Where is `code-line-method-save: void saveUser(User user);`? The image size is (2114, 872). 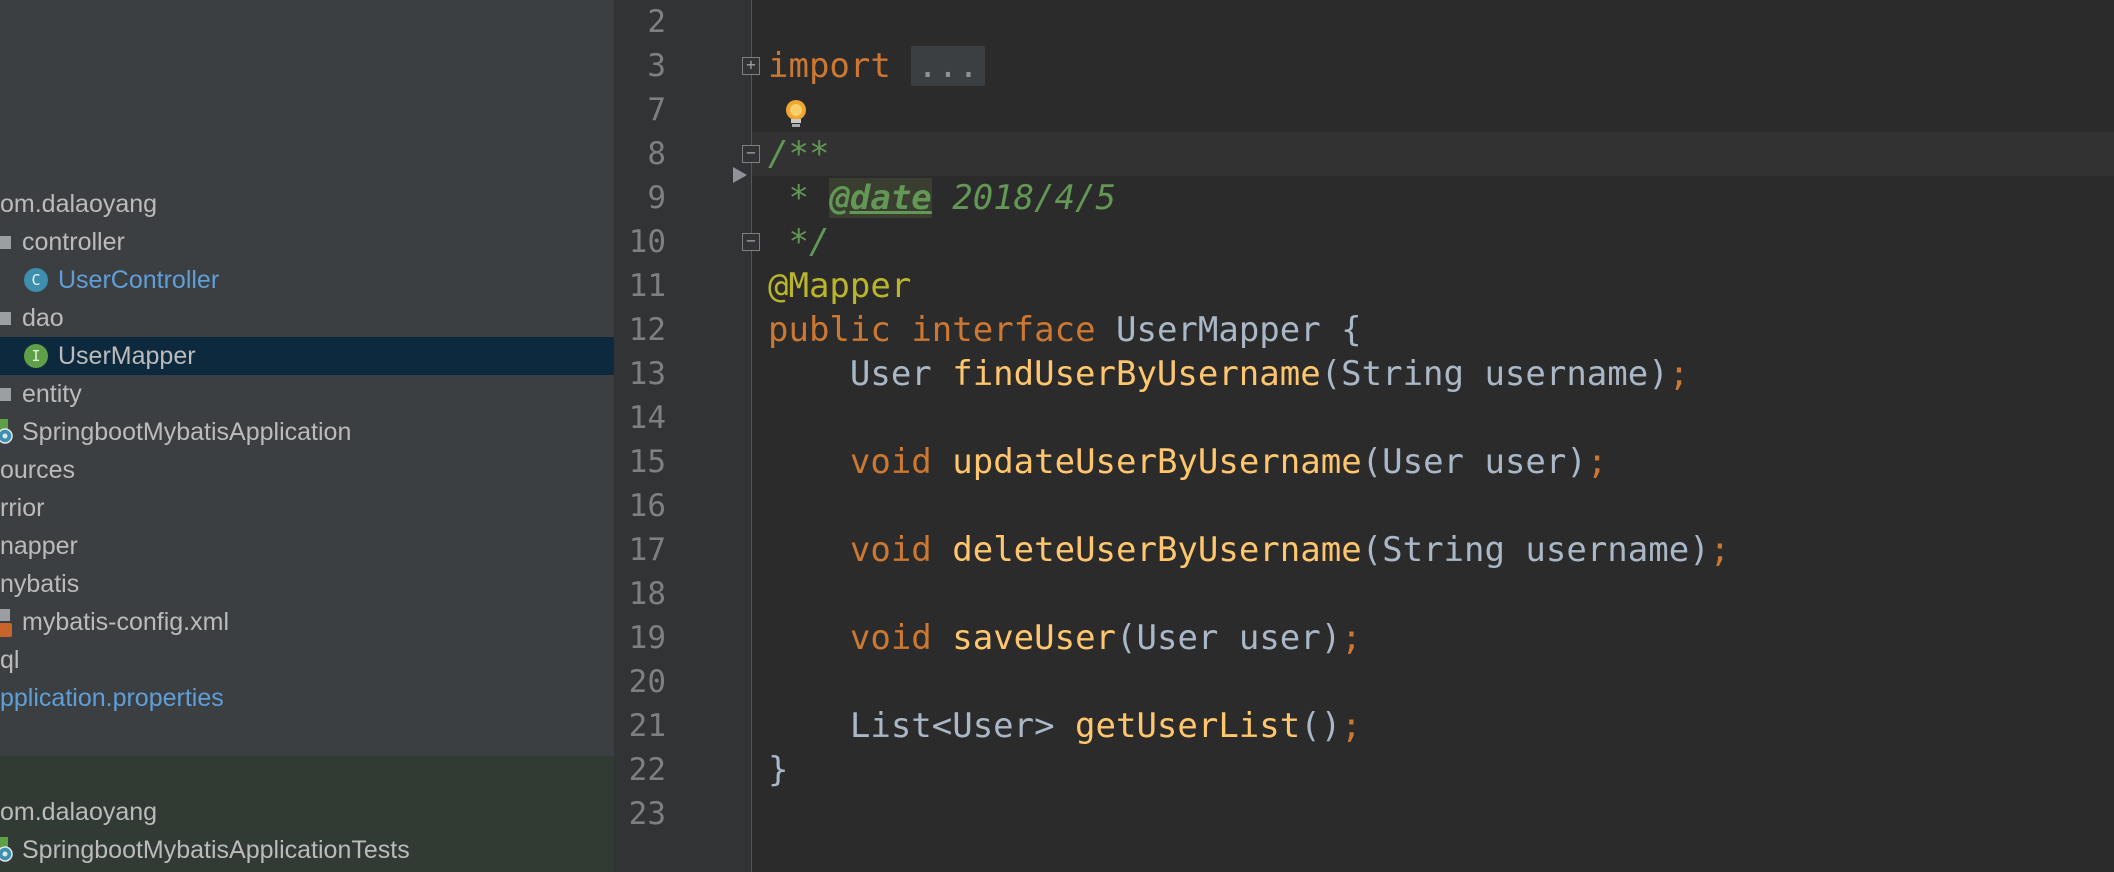 code-line-method-save: void saveUser(User user); is located at coordinates (1065, 638).